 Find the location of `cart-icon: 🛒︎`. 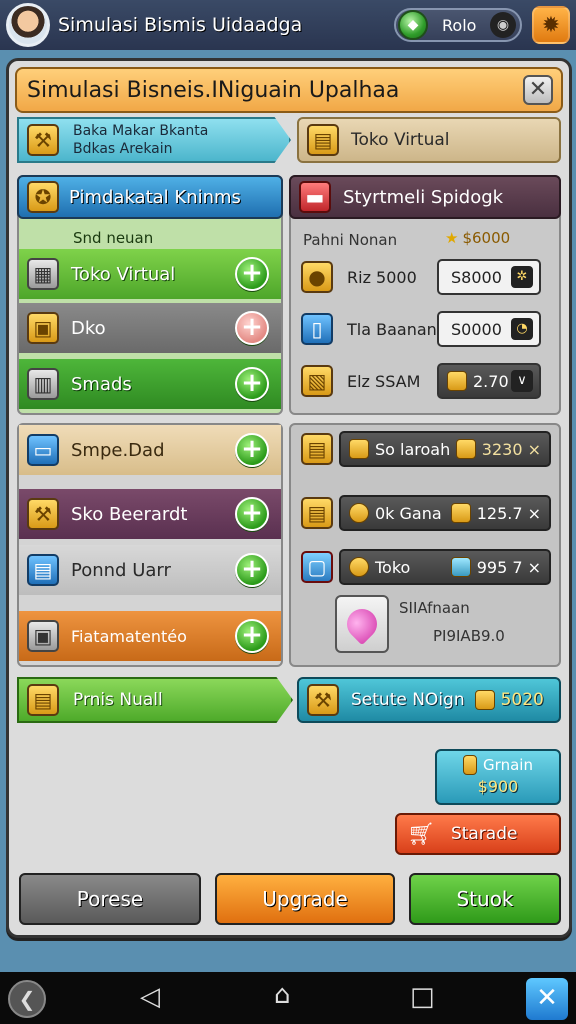

cart-icon: 🛒︎ is located at coordinates (421, 834).